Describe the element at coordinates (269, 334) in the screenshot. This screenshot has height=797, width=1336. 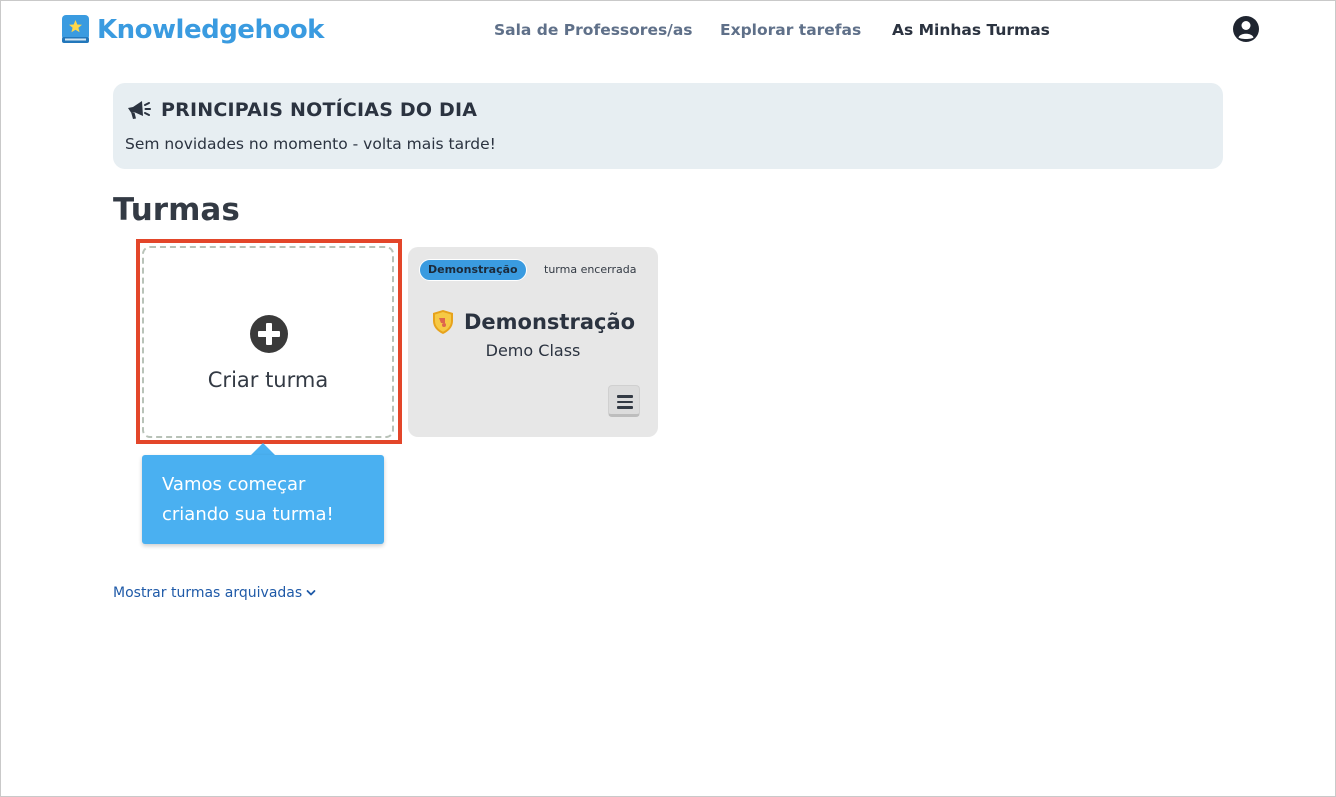
I see `plus-circle-icon` at that location.